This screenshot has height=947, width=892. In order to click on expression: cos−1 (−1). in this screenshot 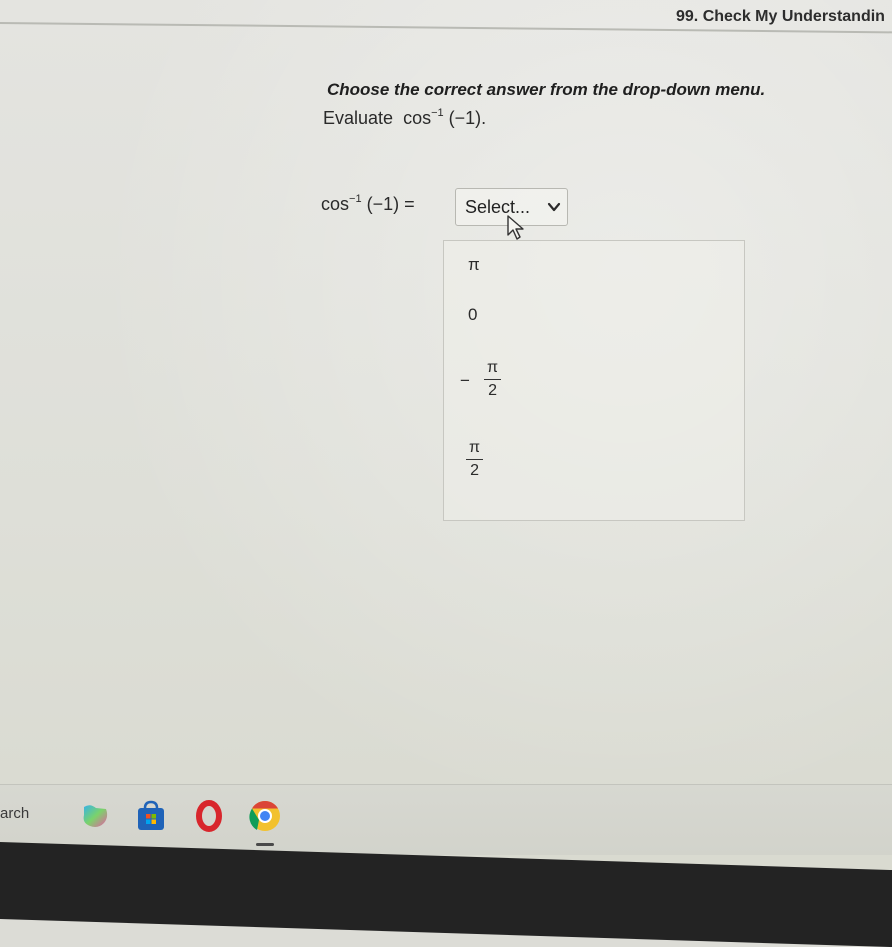, I will do `click(445, 117)`.